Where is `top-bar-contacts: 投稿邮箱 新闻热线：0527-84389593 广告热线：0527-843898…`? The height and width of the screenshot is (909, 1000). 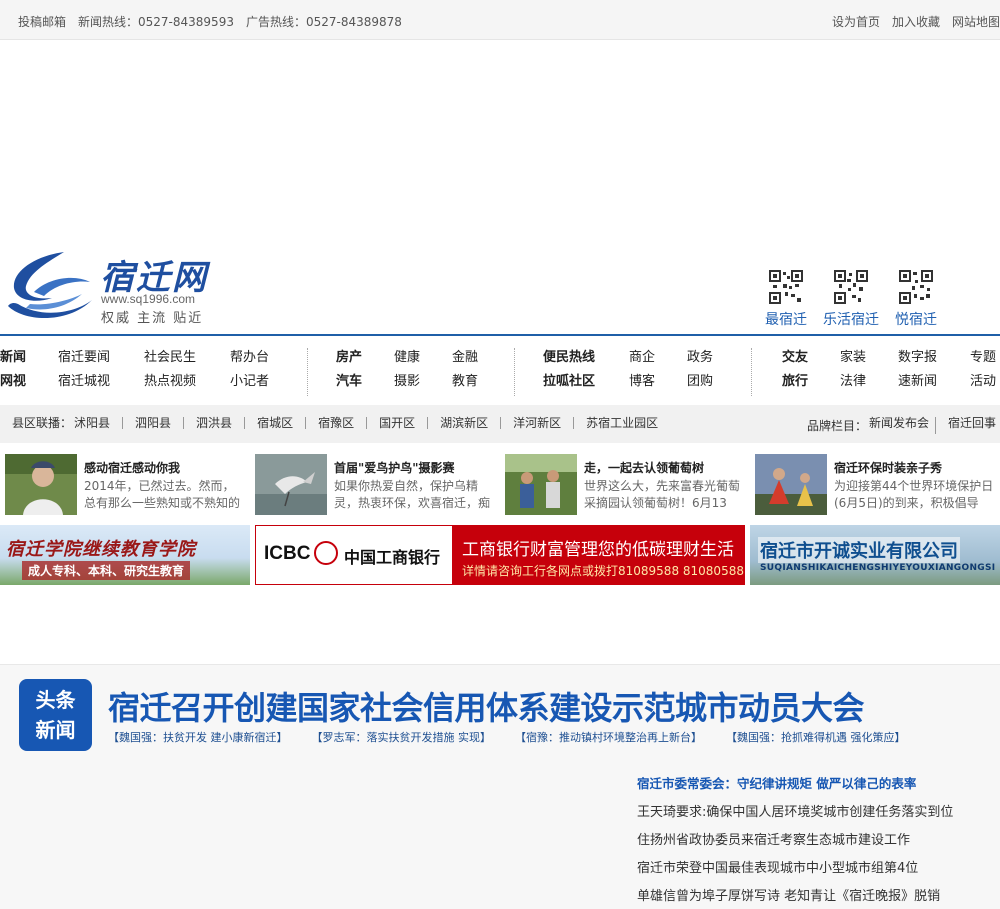
top-bar-contacts: 投稿邮箱 新闻热线：0527-84389593 广告热线：0527-843898… is located at coordinates (210, 21).